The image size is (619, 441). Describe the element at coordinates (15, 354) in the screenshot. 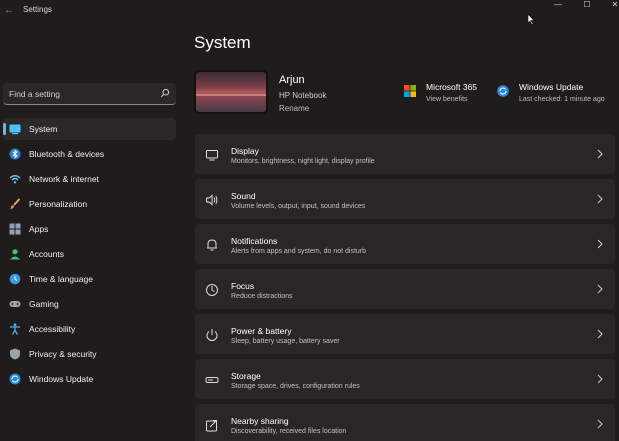

I see `shield-icon` at that location.